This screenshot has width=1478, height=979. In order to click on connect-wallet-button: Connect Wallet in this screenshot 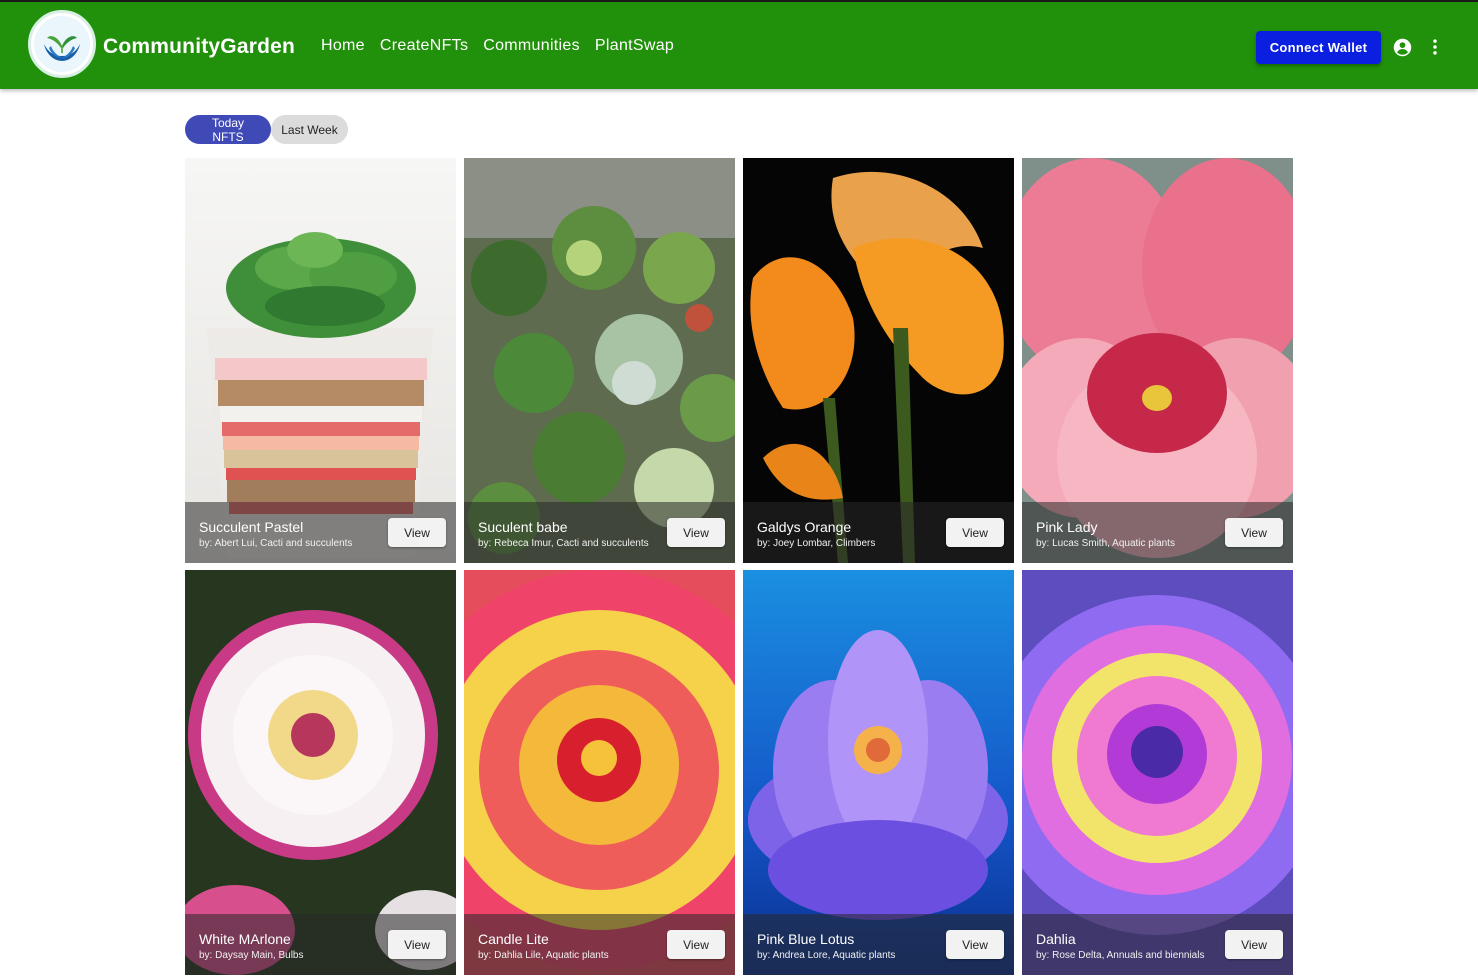, I will do `click(1318, 47)`.